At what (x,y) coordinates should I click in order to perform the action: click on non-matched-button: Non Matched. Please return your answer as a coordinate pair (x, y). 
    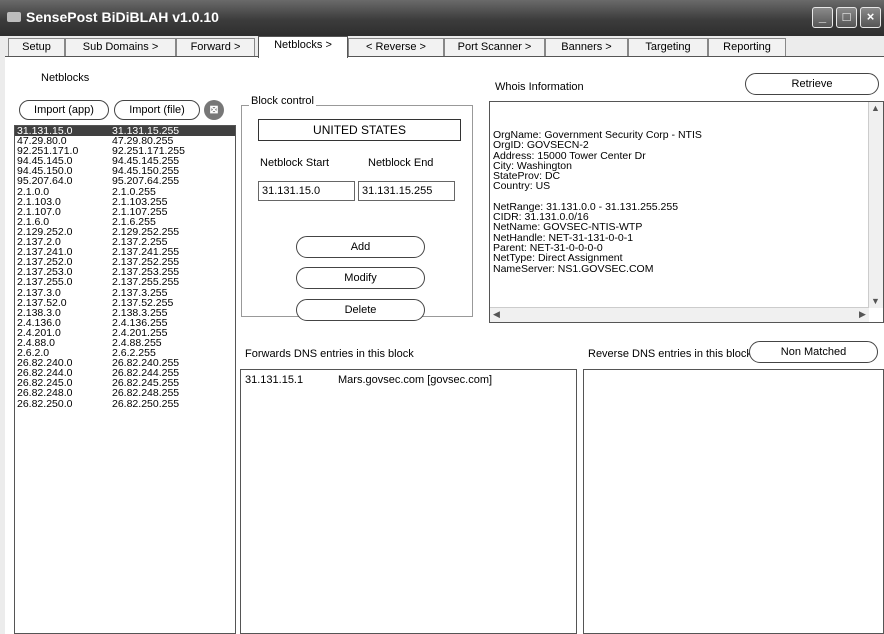
    Looking at the image, I should click on (813, 352).